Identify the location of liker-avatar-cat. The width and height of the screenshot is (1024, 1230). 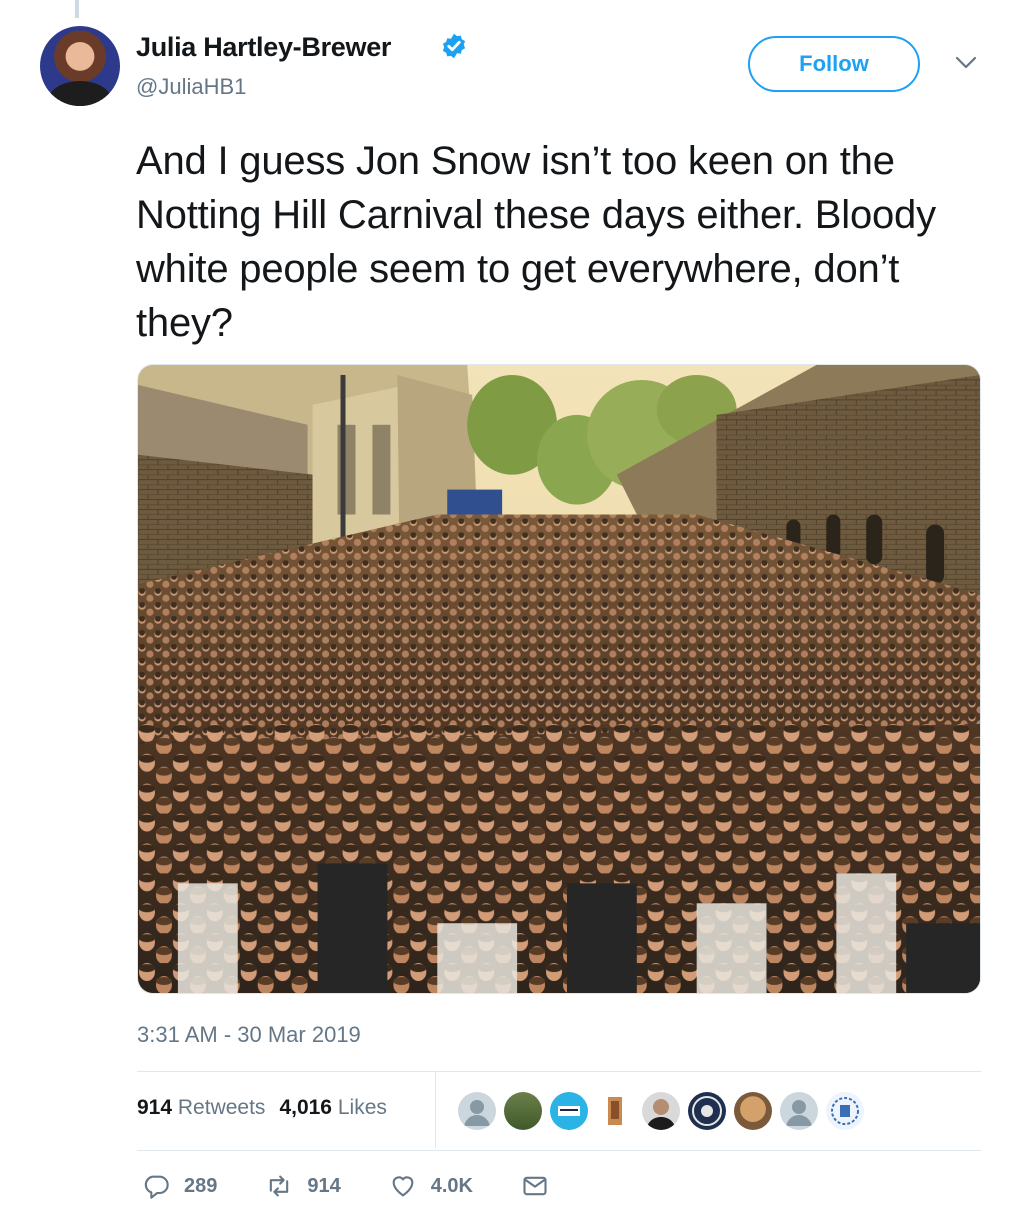
(753, 1111).